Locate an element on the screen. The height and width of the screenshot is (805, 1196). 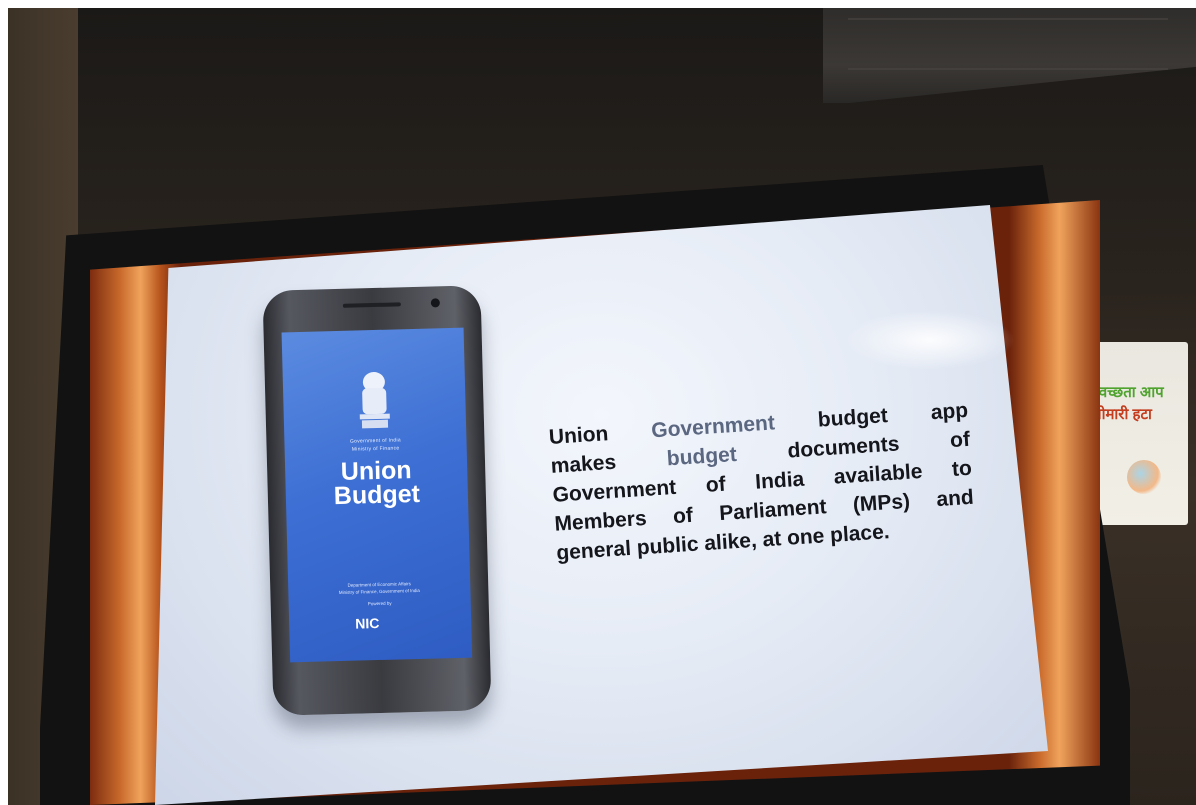
slide-word: (MPs) is located at coordinates (881, 503).